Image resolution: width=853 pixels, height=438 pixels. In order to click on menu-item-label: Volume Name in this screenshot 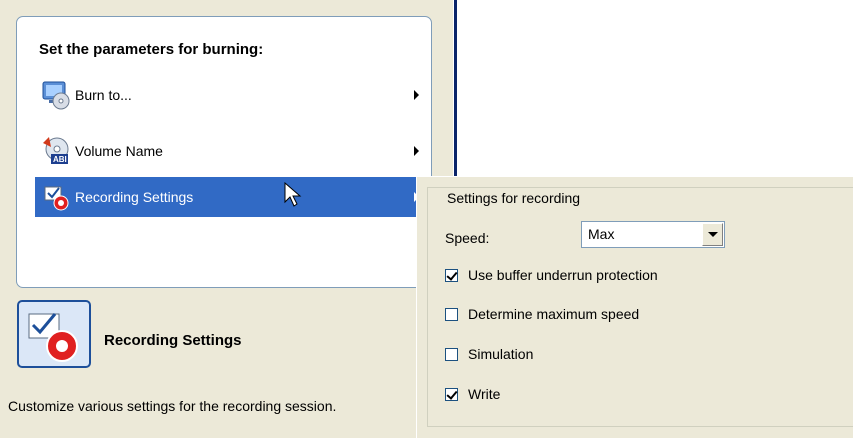, I will do `click(119, 151)`.